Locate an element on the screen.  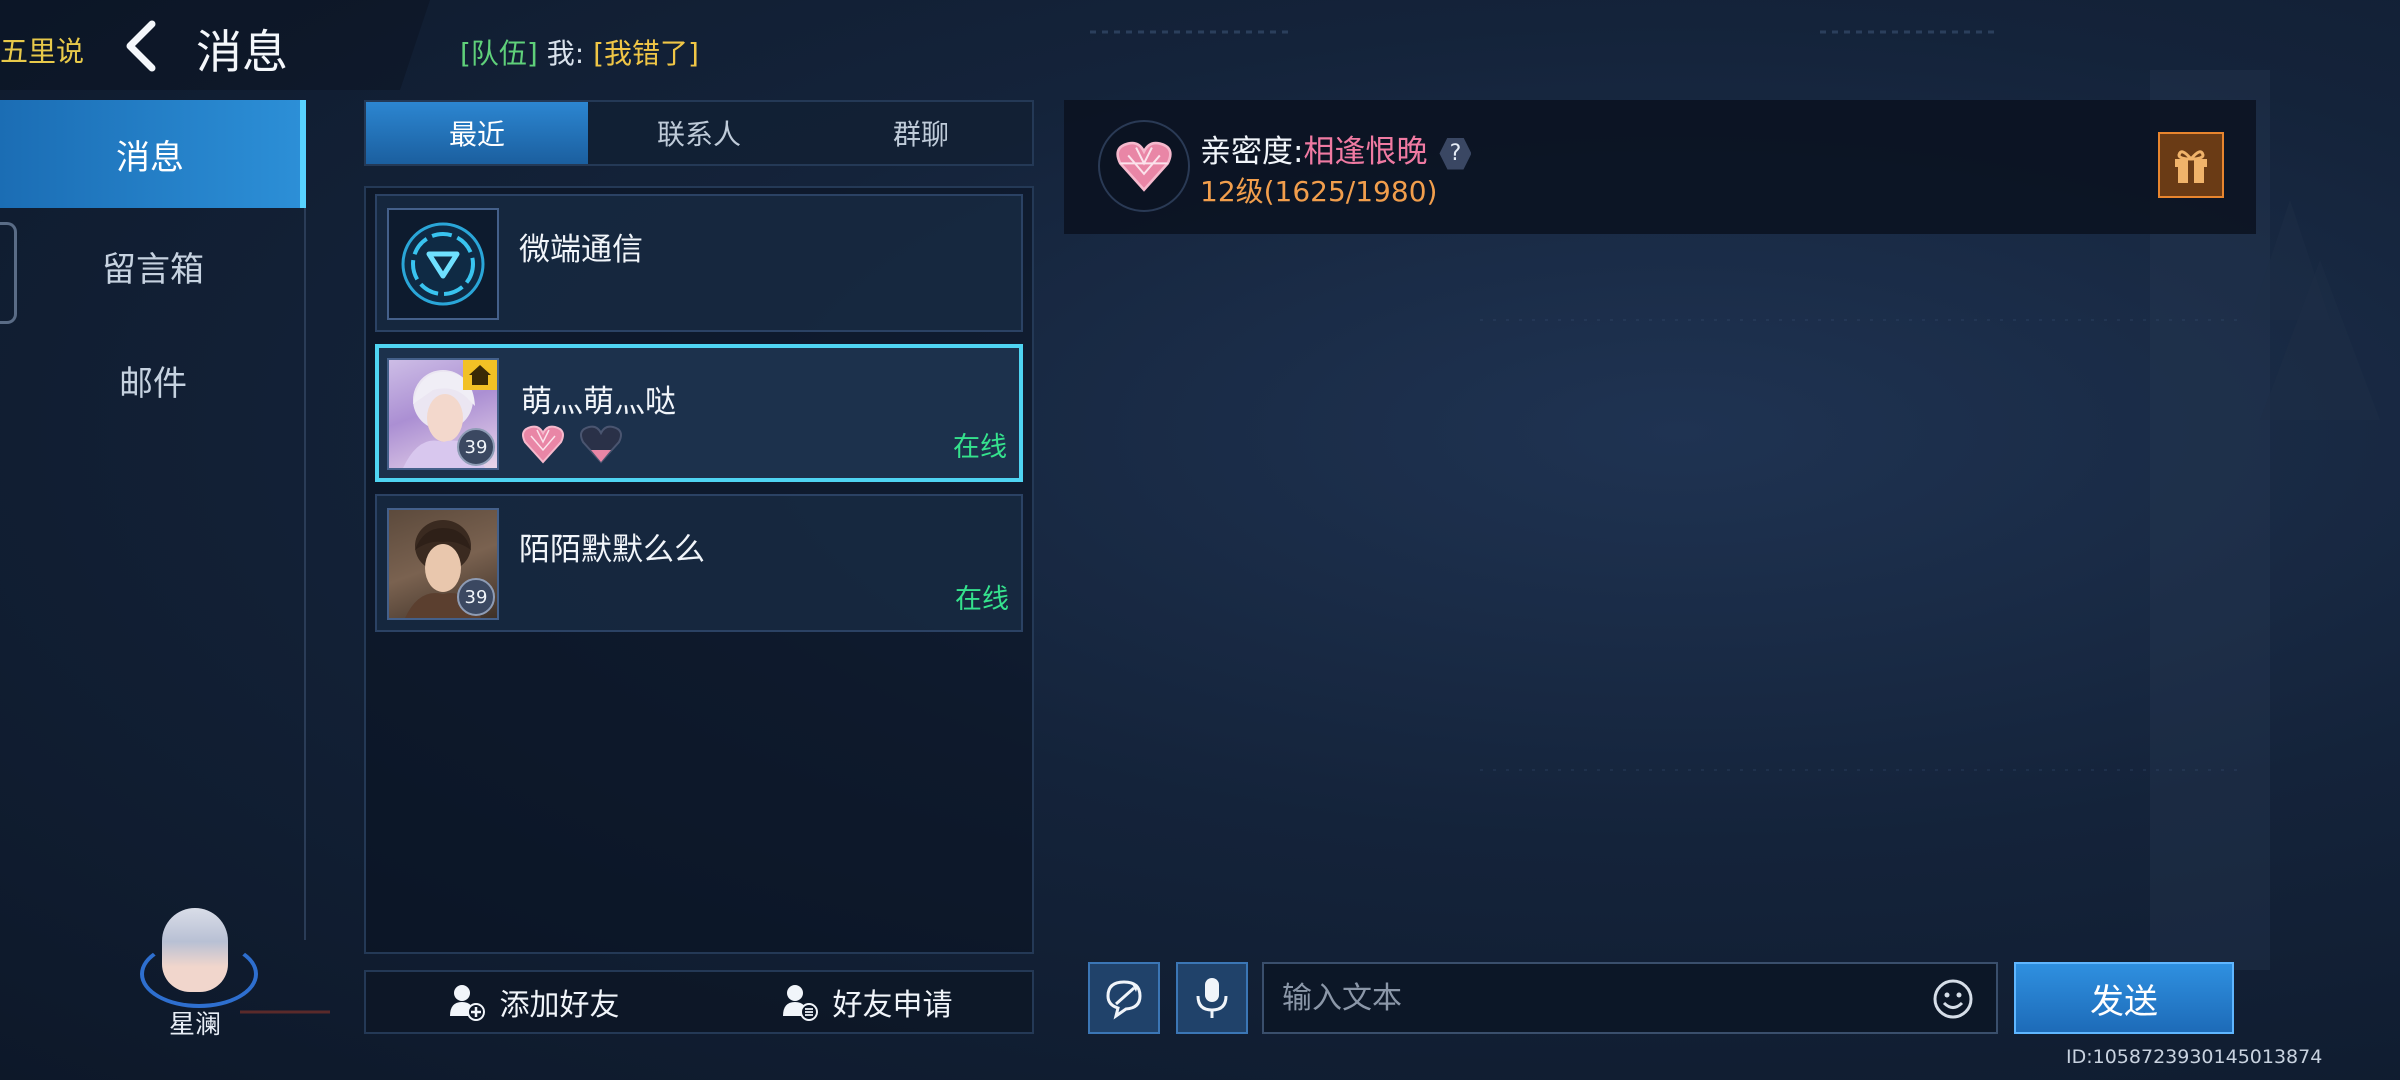
microterminal-icon is located at coordinates (443, 264).